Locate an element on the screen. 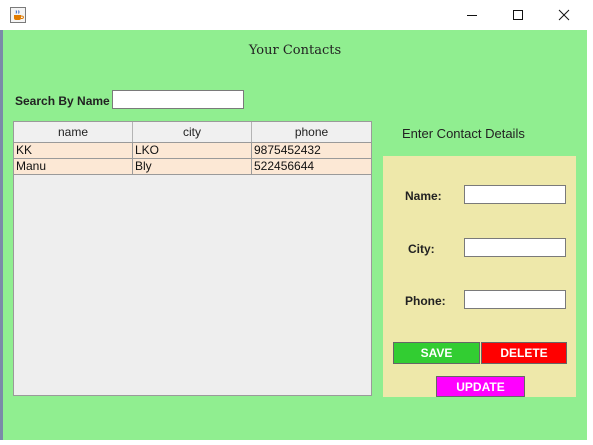  title-bar is located at coordinates (296, 15).